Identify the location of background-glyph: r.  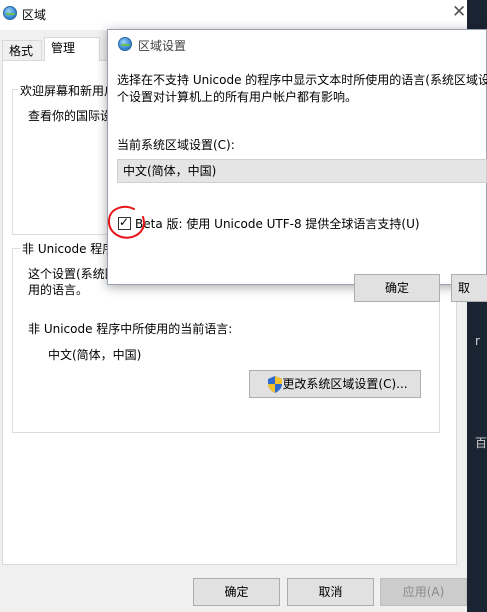
(477, 341).